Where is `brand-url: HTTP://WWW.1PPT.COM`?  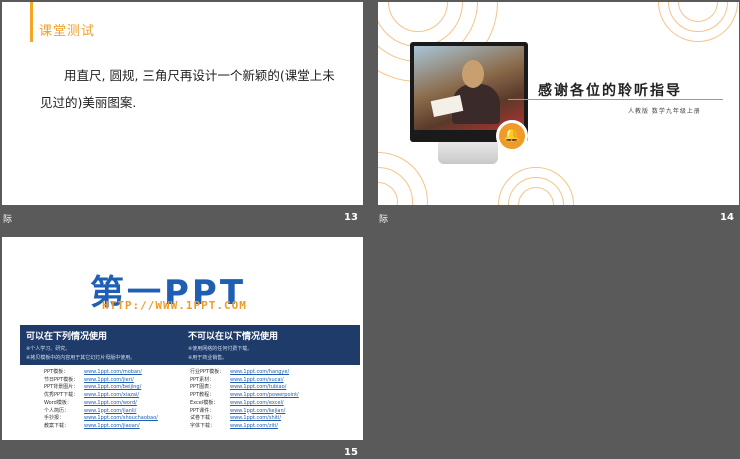 brand-url: HTTP://WWW.1PPT.COM is located at coordinates (174, 305).